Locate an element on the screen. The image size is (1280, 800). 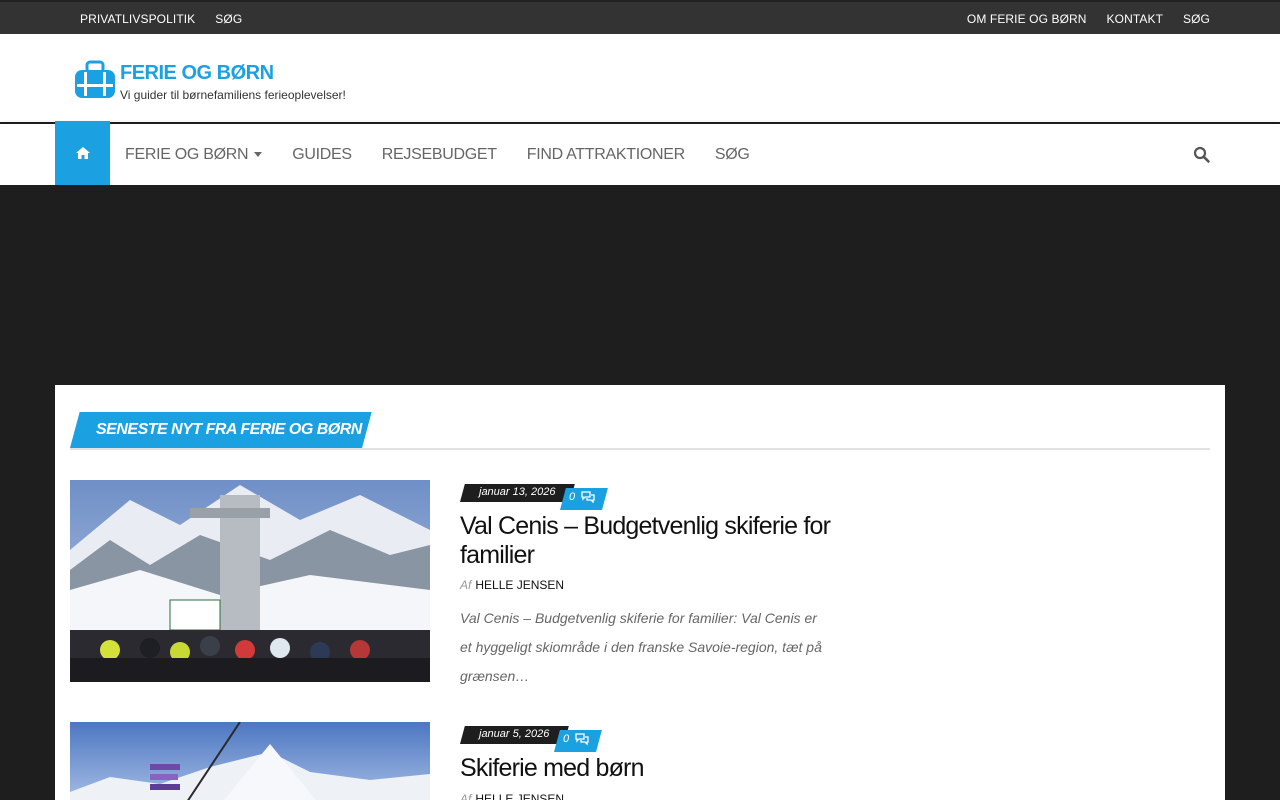
post-date: januar 13, 2026 is located at coordinates (517, 492).